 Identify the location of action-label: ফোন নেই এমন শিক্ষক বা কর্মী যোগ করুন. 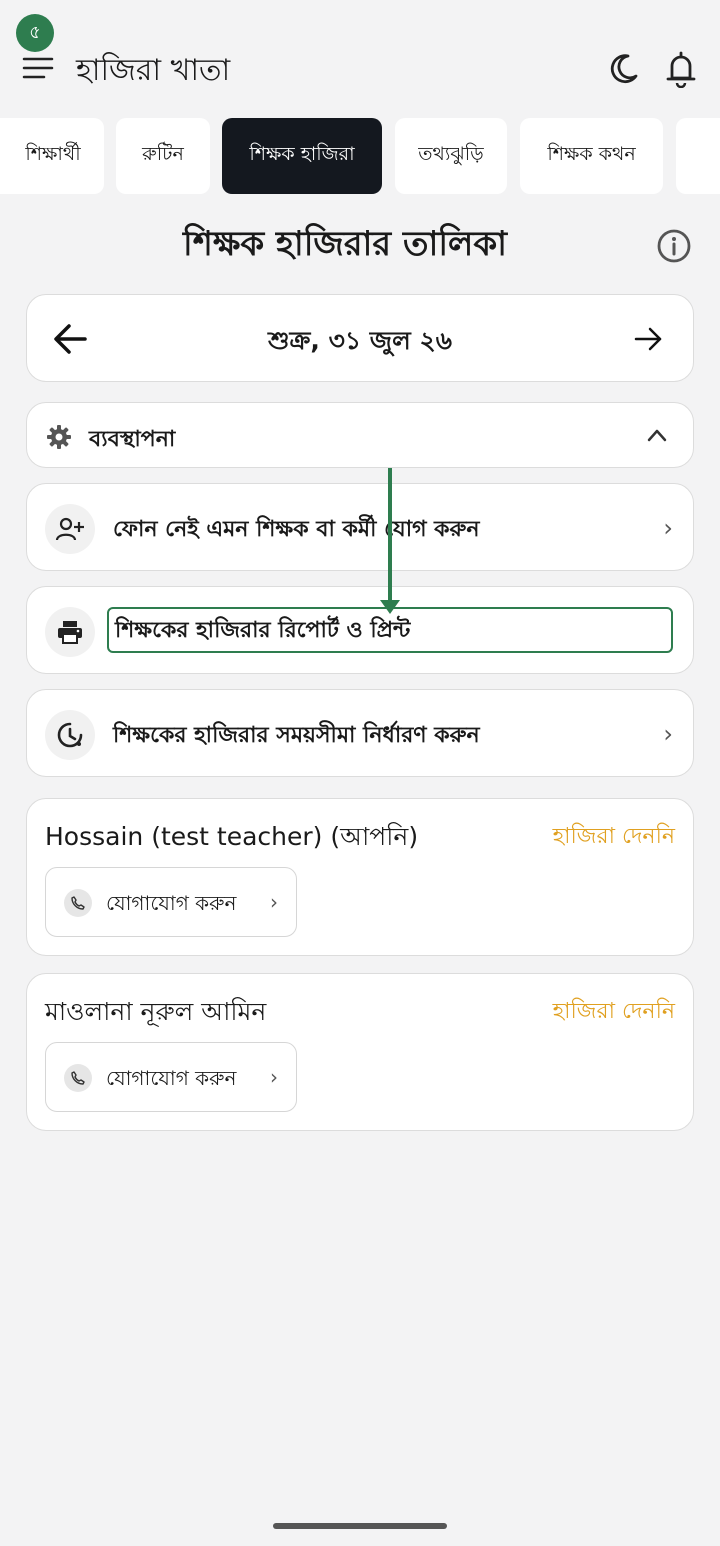
(296, 529).